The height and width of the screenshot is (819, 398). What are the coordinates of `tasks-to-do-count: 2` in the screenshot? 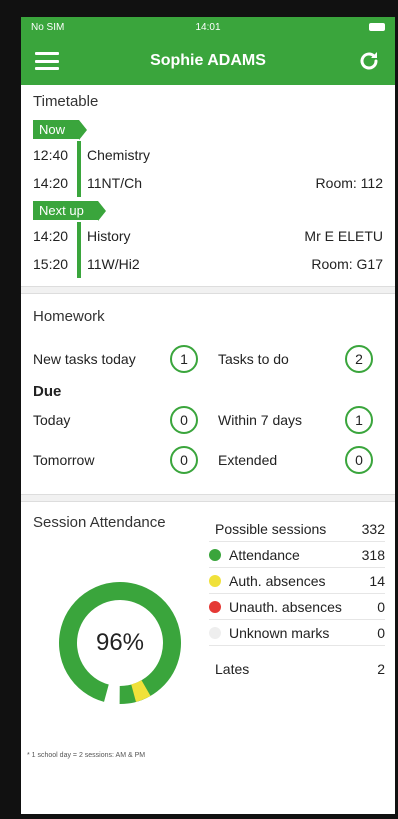 It's located at (359, 359).